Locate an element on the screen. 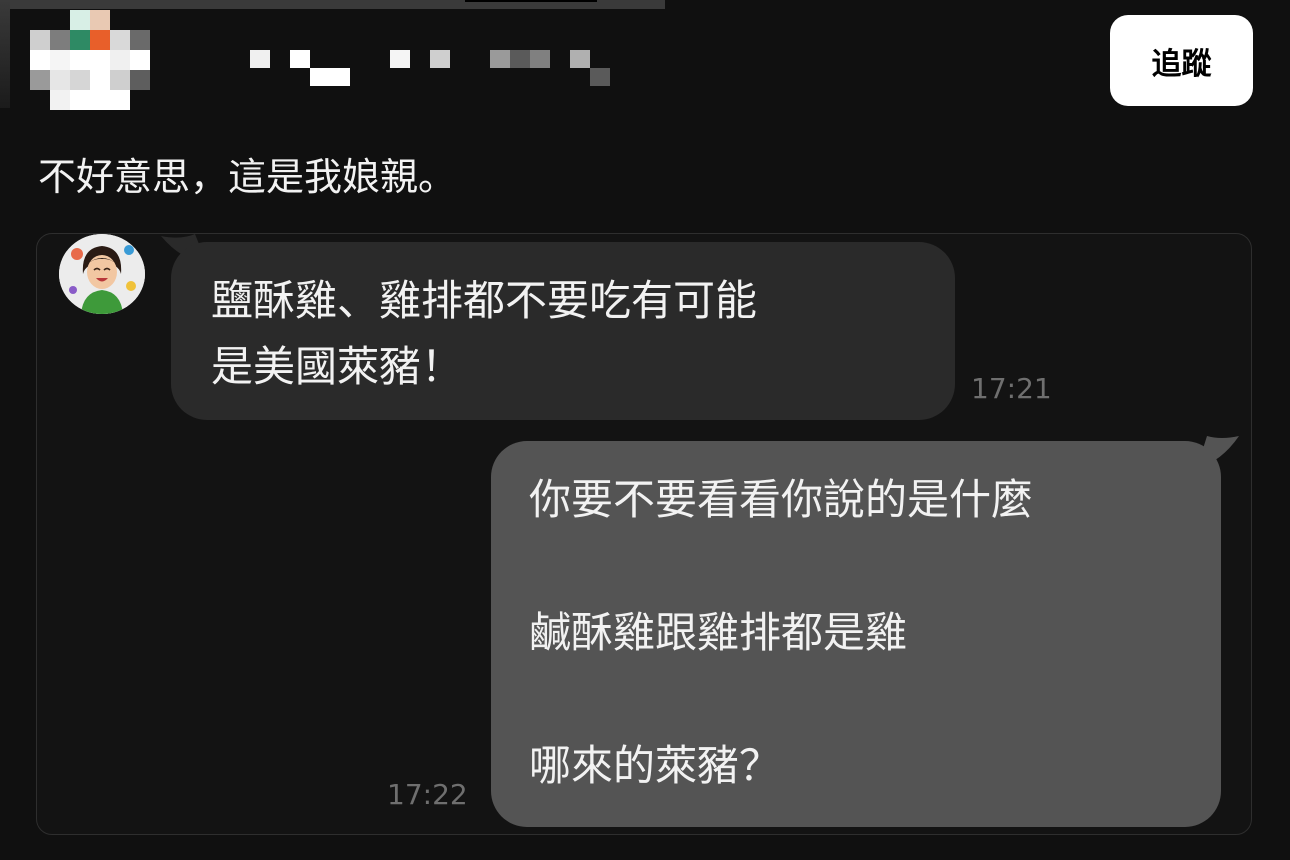 This screenshot has height=860, width=1290. left-edge-strip is located at coordinates (5, 54).